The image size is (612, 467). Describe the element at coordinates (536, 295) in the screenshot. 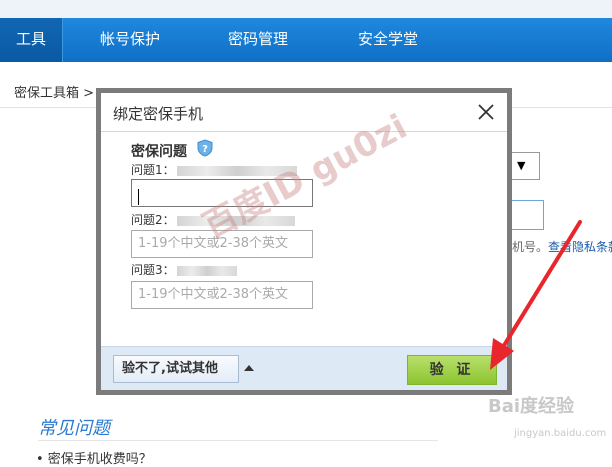

I see `red-arrow-annotation` at that location.